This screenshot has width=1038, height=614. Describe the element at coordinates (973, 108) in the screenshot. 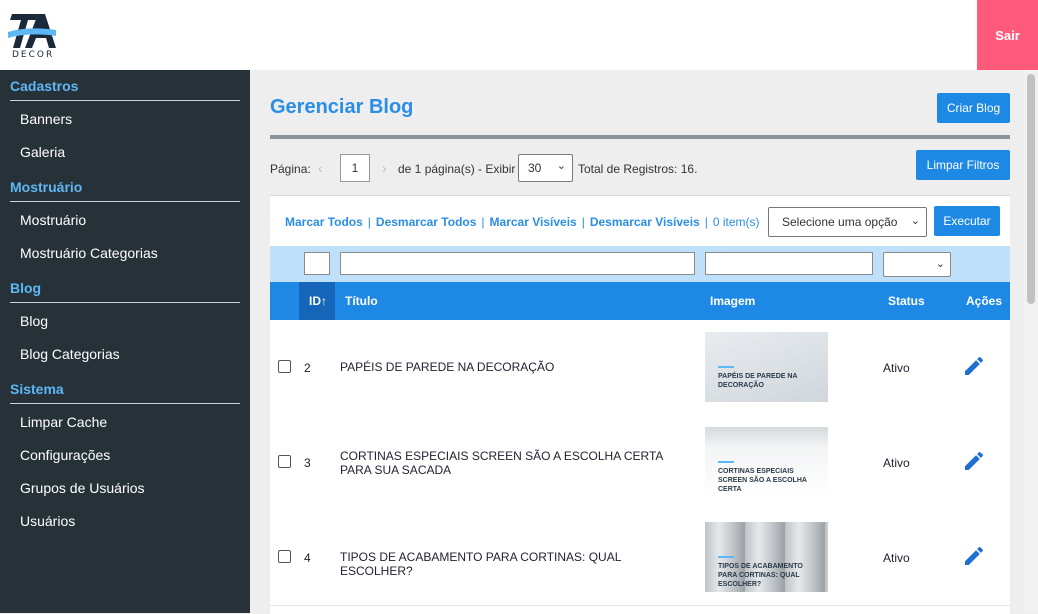

I see `create-blog-button: Criar Blog` at that location.